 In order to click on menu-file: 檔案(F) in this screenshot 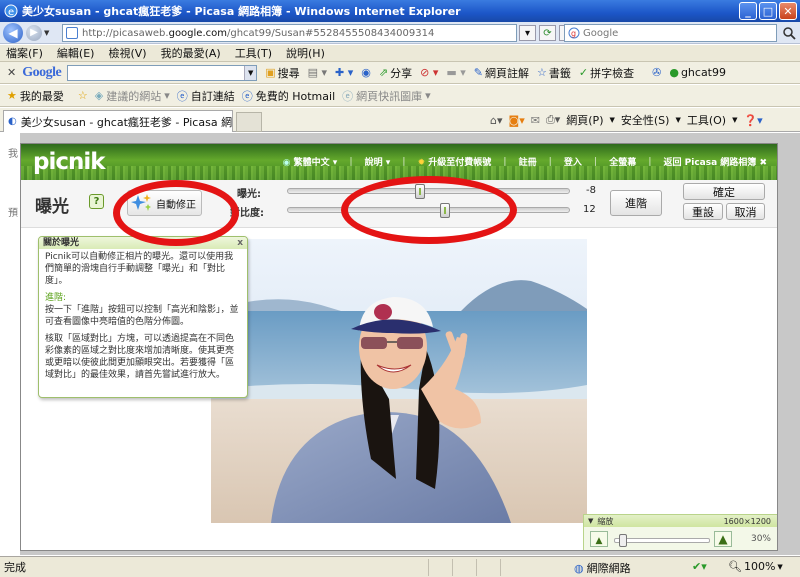, I will do `click(24, 53)`.